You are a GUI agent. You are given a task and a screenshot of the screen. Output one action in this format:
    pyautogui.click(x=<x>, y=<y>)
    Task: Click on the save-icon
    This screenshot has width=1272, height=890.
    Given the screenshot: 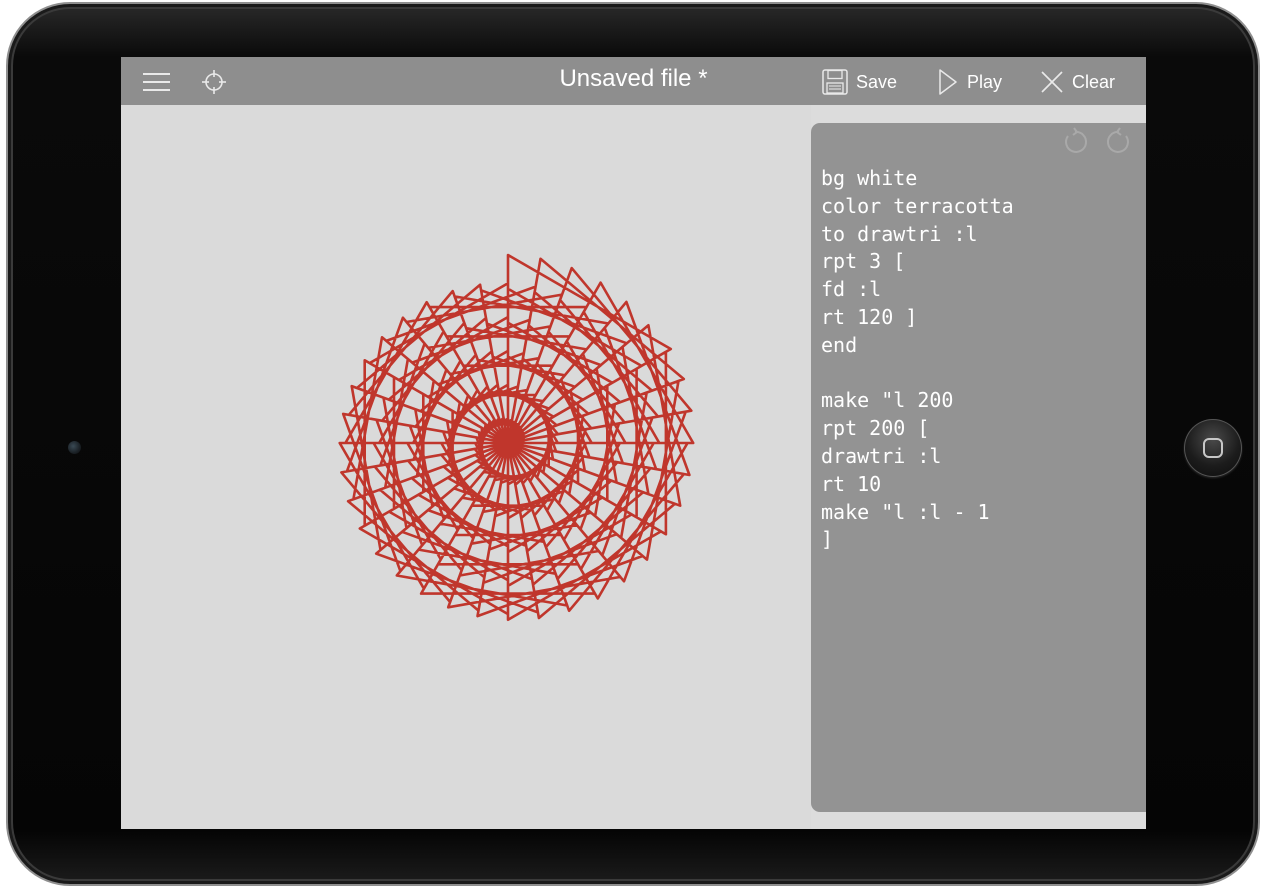 What is the action you would take?
    pyautogui.click(x=835, y=82)
    